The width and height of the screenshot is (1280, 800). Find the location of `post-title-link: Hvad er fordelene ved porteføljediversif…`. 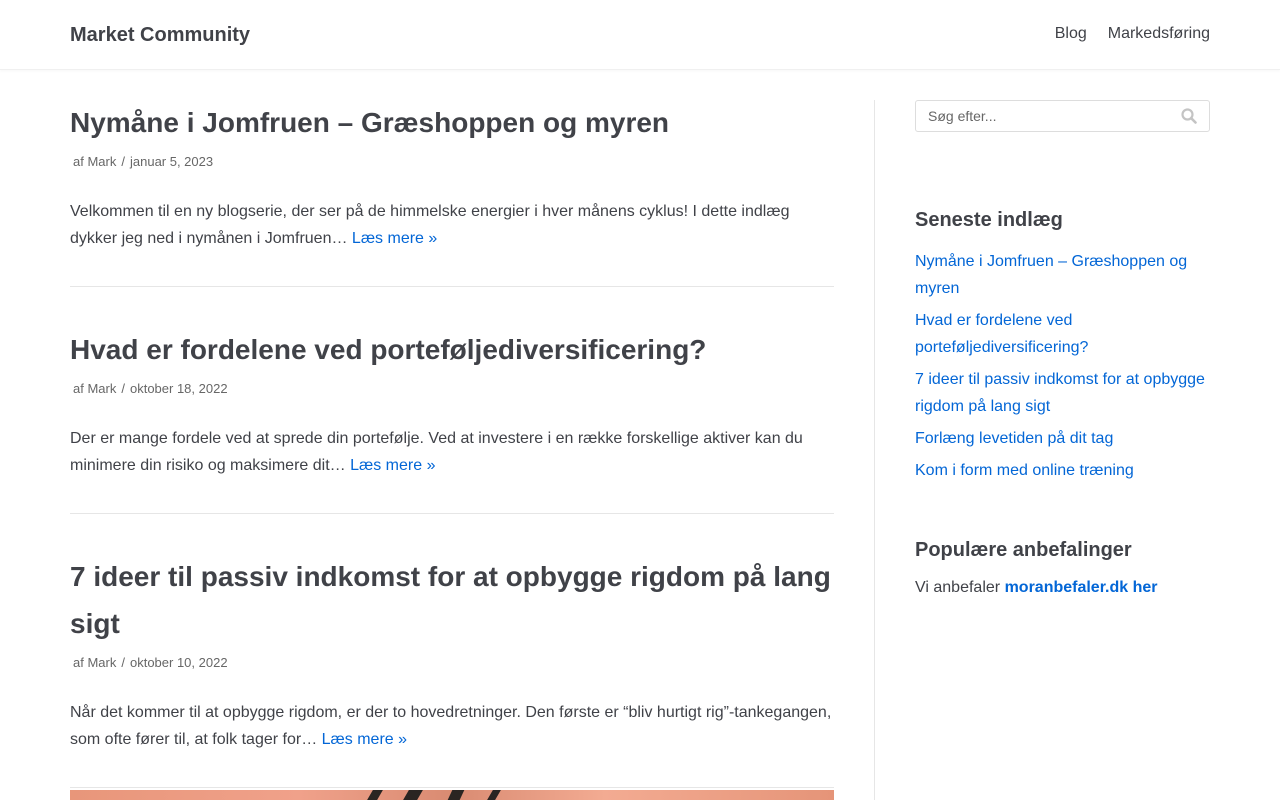

post-title-link: Hvad er fordelene ved porteføljediversif… is located at coordinates (388, 349).